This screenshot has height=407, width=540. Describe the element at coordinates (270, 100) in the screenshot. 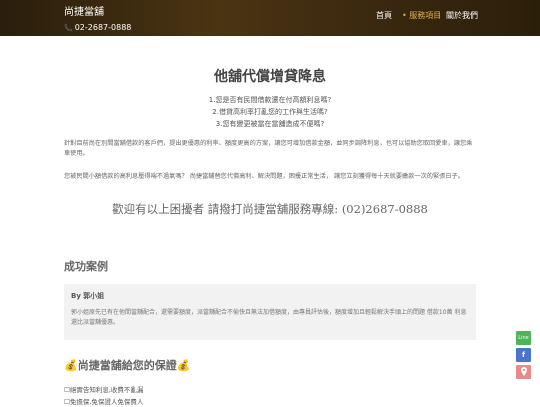

I see `question-1: 1.您是否有民間借款還在付高額利息嗎?` at that location.